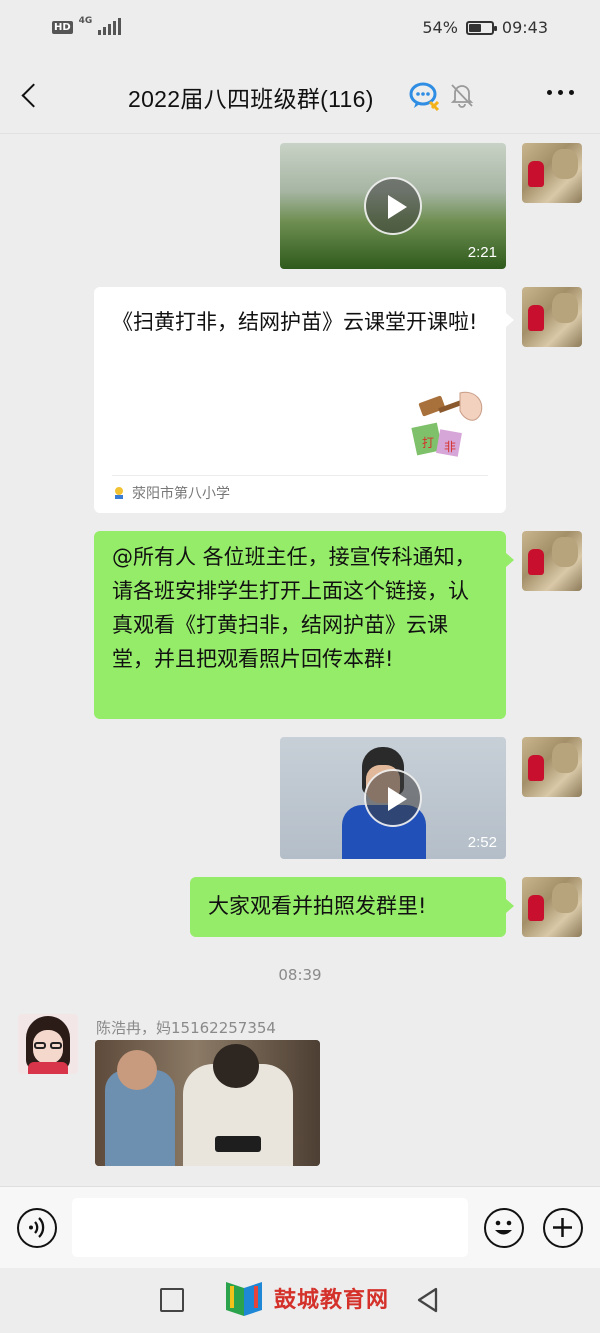  What do you see at coordinates (110, 26) in the screenshot?
I see `signal-icon` at bounding box center [110, 26].